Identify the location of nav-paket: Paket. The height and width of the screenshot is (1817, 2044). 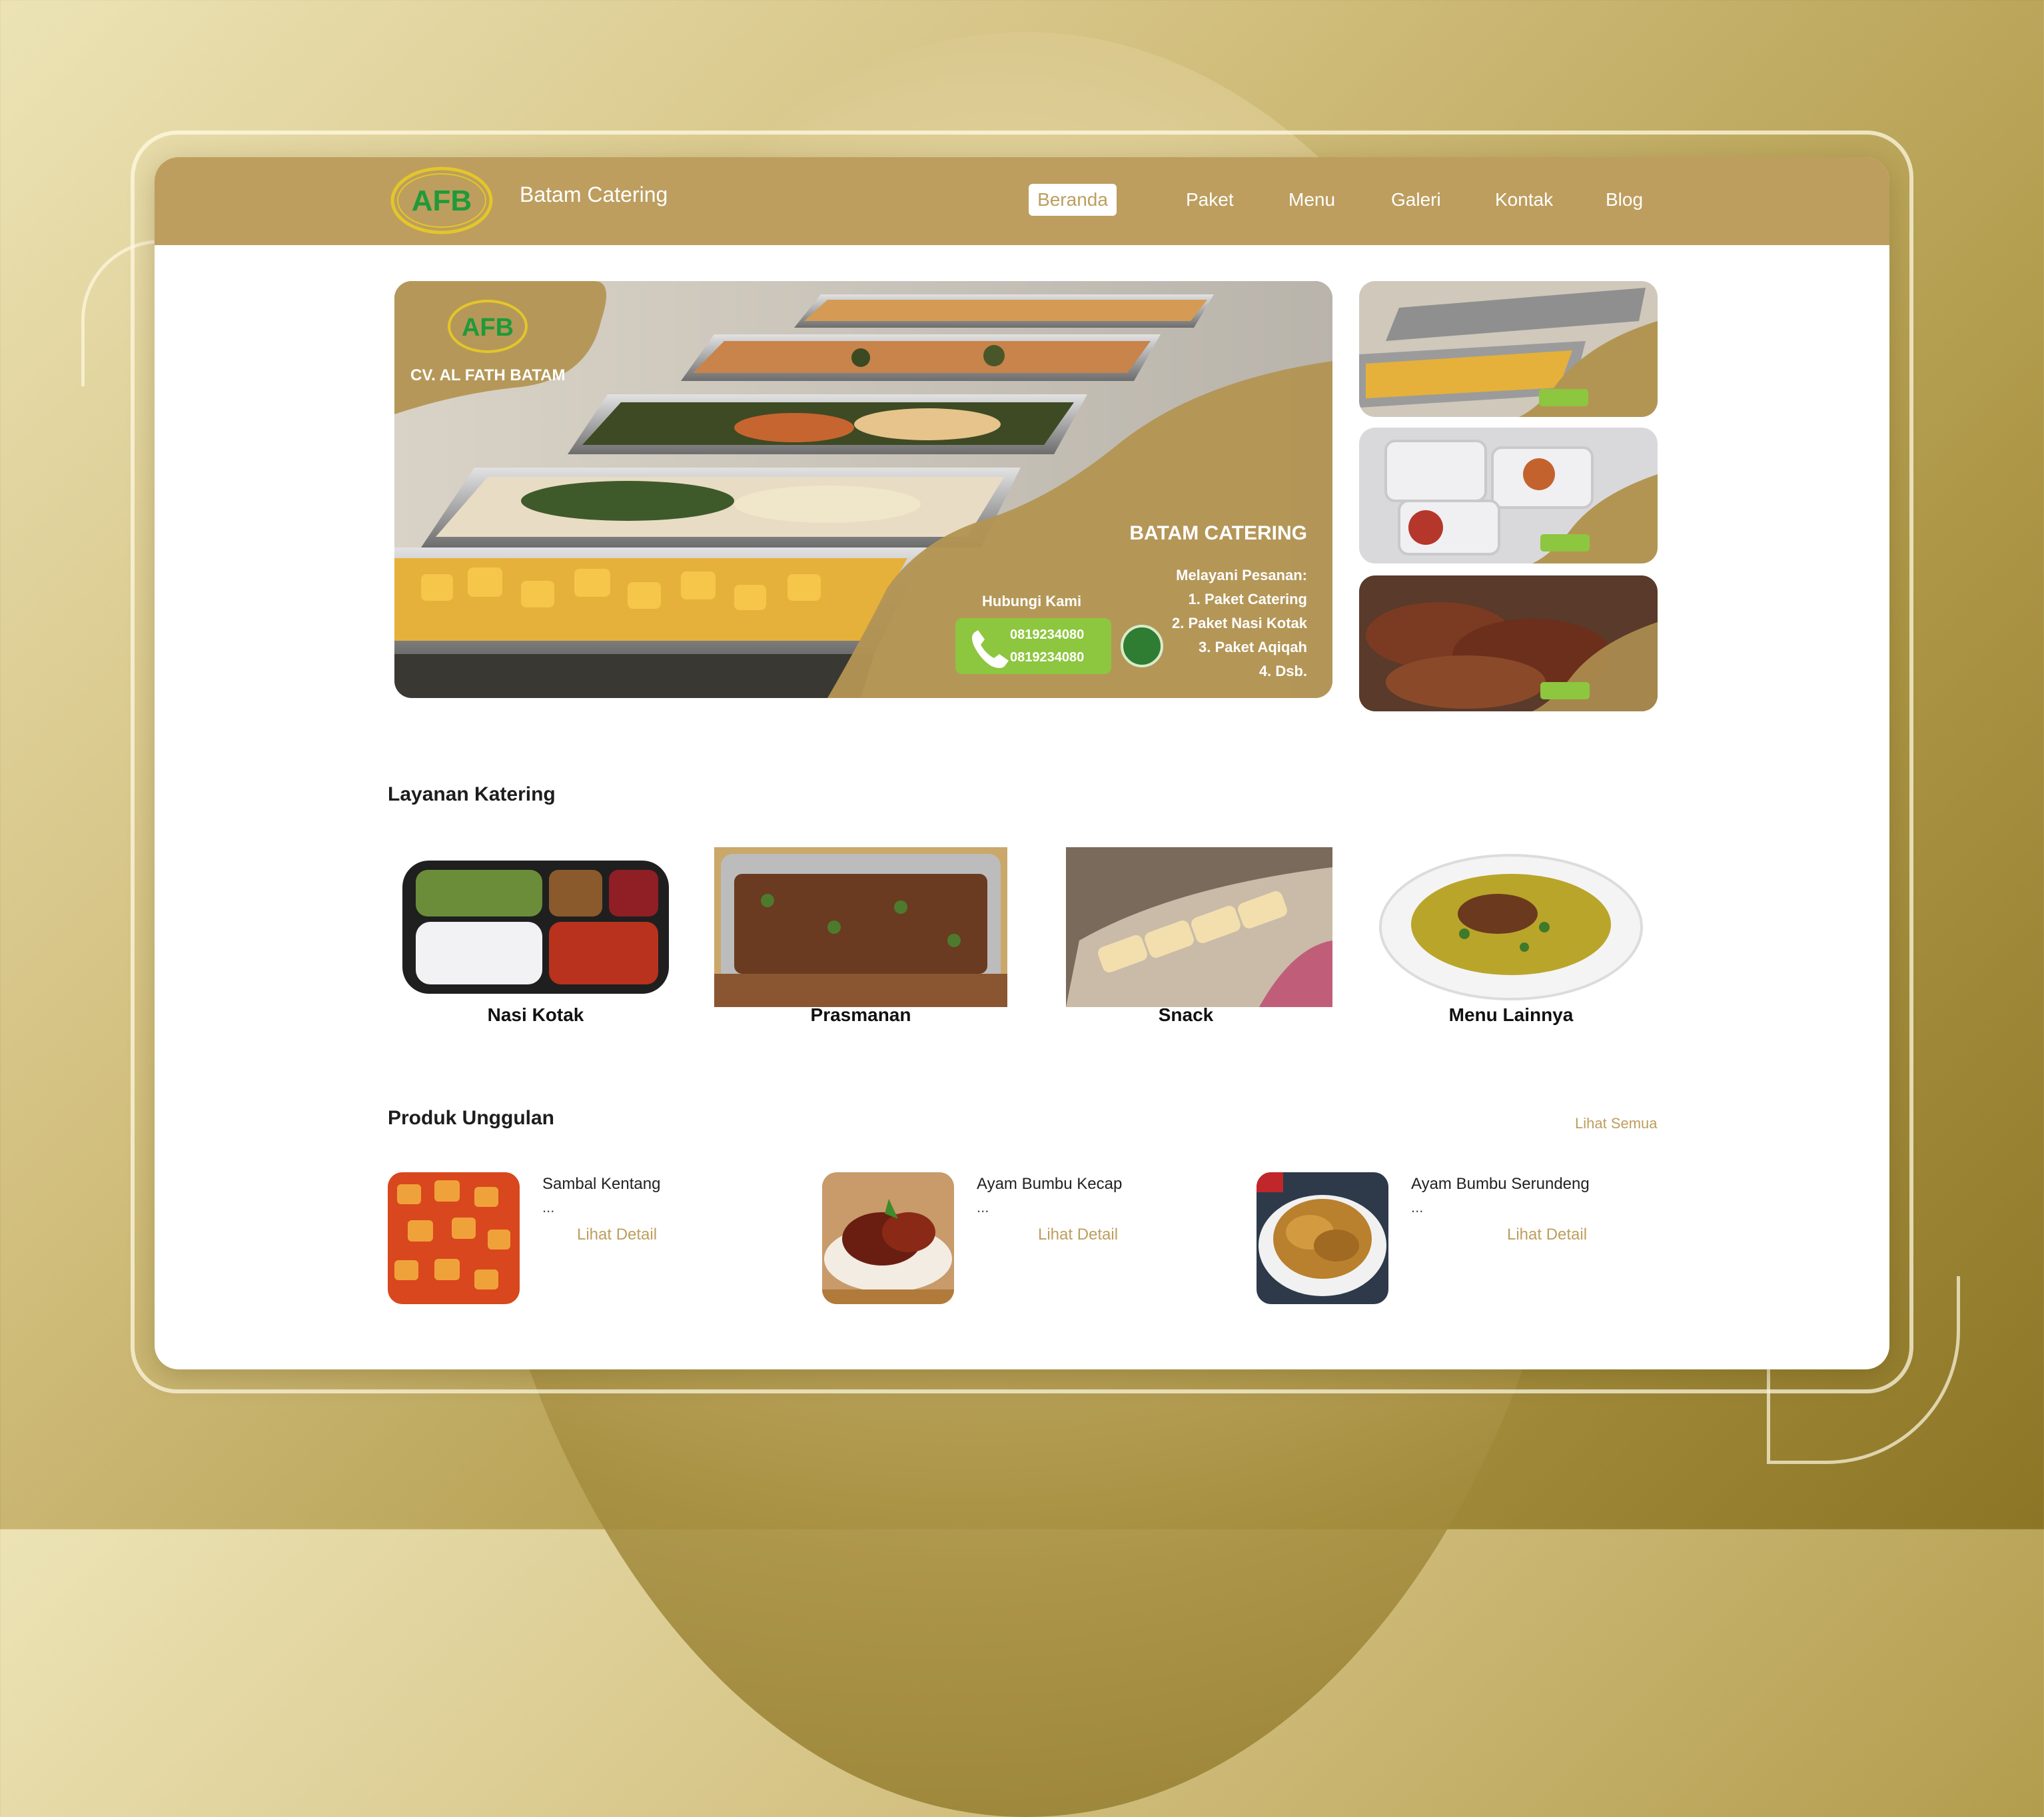
(1210, 200).